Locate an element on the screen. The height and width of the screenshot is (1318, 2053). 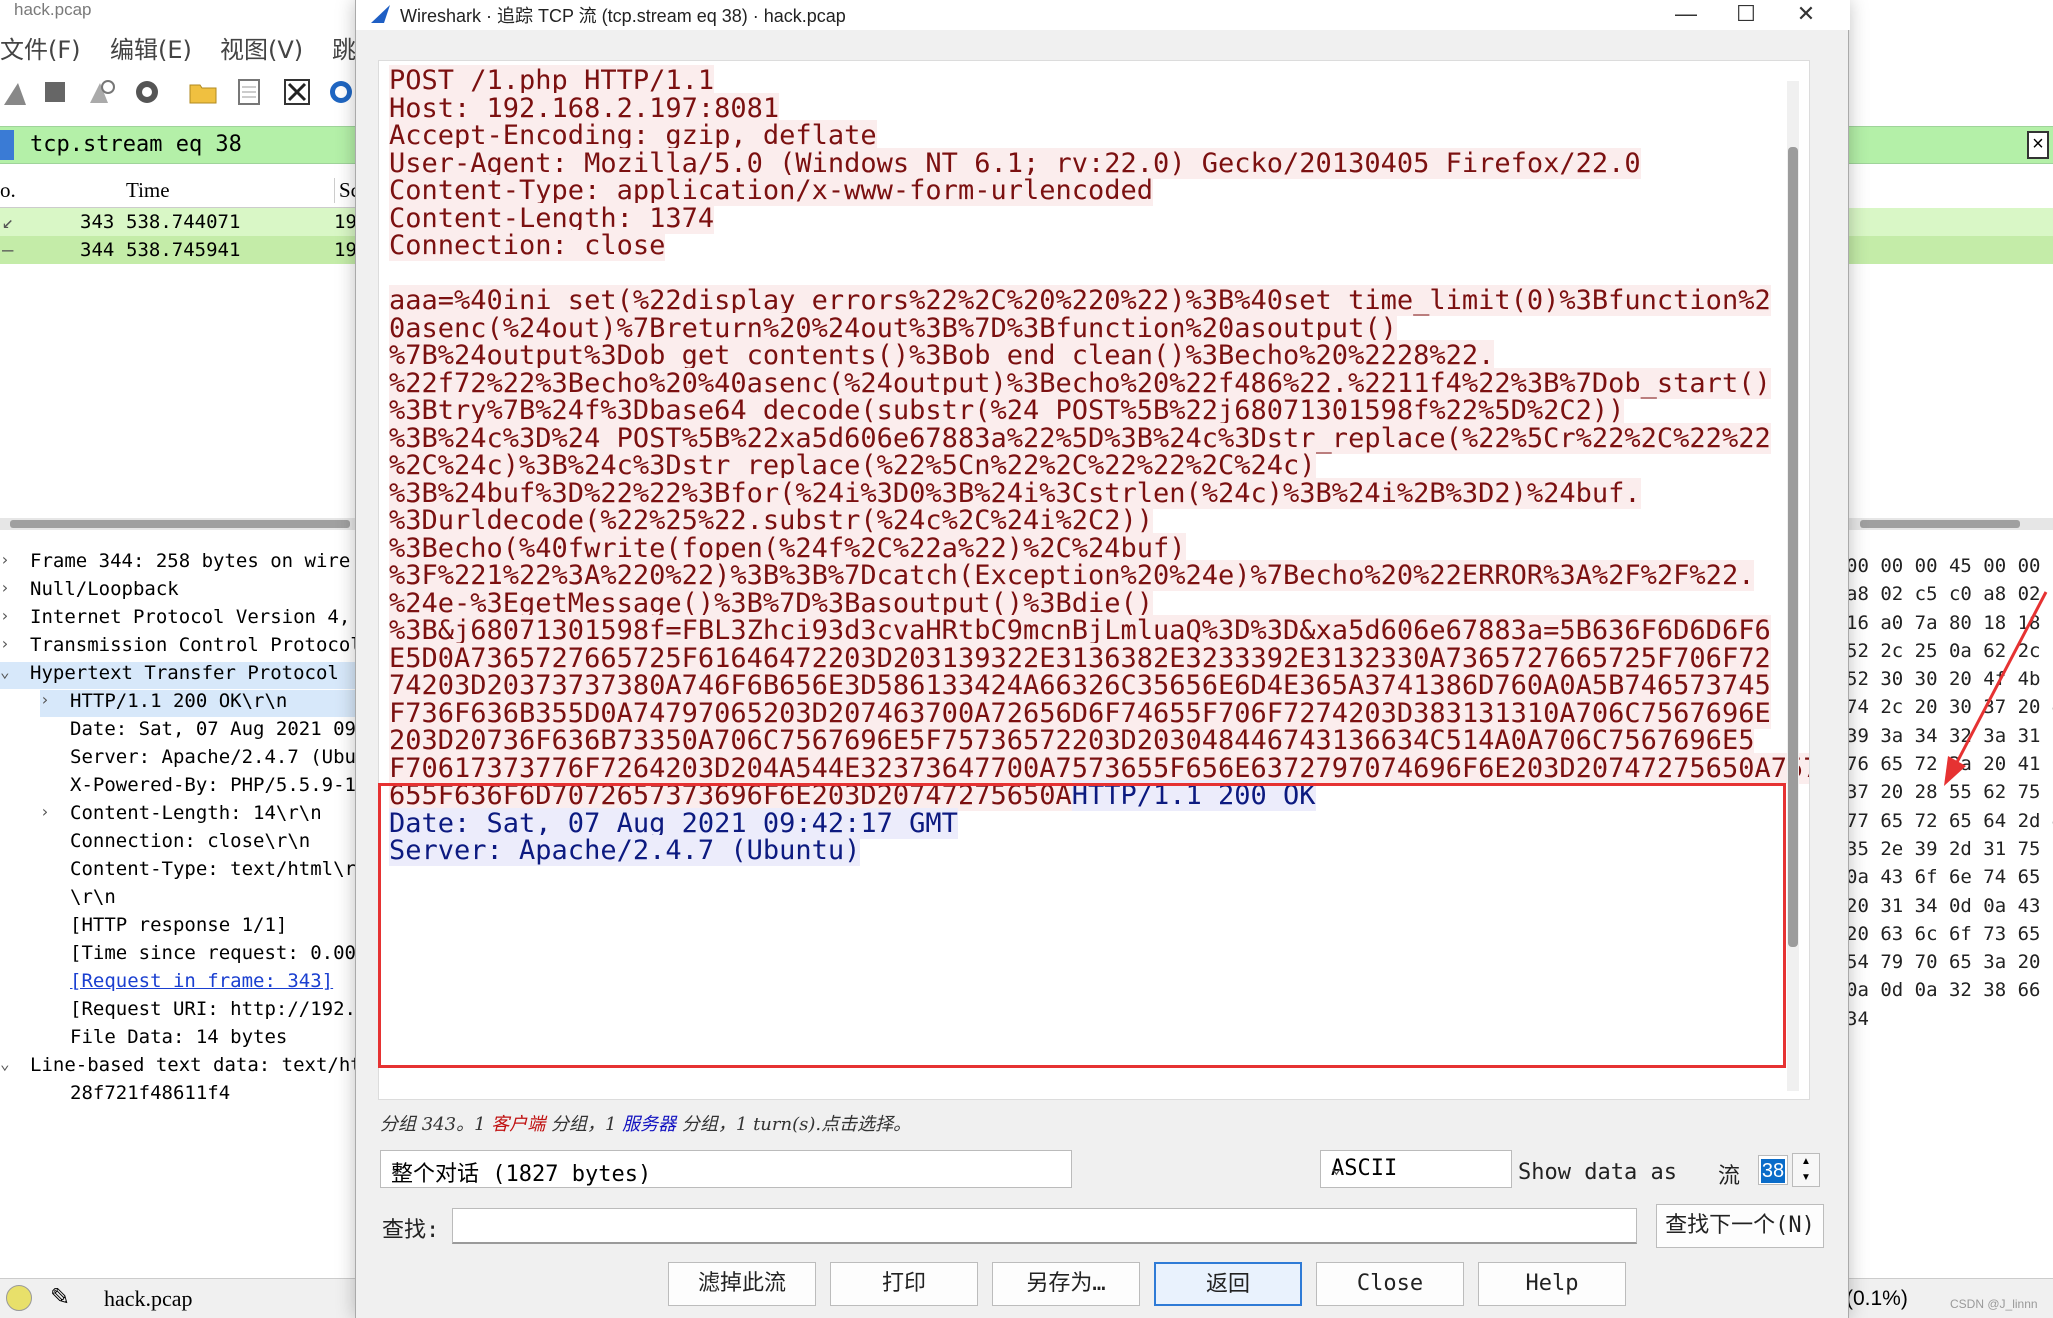
shark-fin-icon is located at coordinates (17, 92).